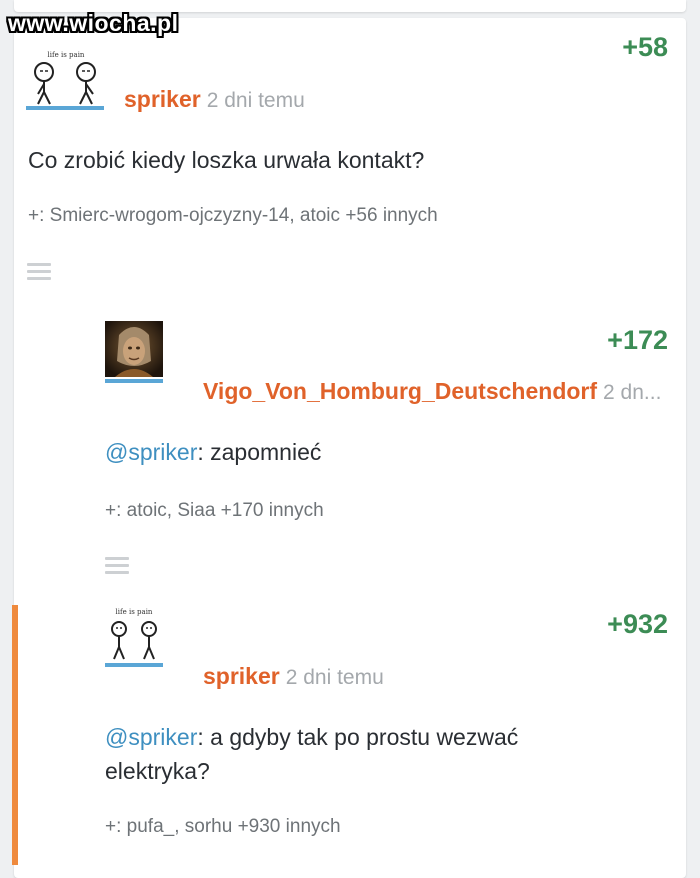 The height and width of the screenshot is (878, 700). What do you see at coordinates (196, 510) in the screenshot?
I see `voter-link: Siaa` at bounding box center [196, 510].